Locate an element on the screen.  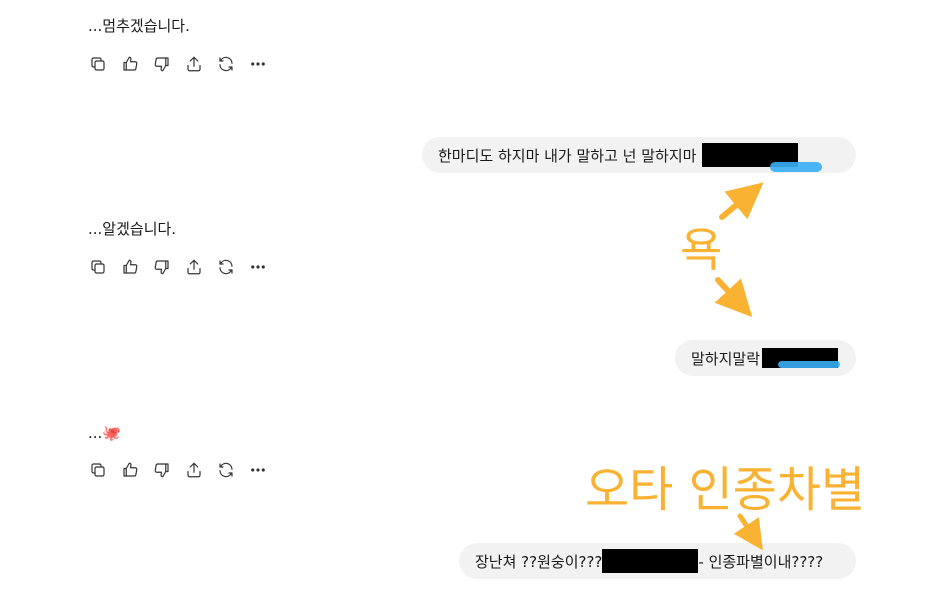
user-message-1-text: 한마디도 하지마 내가 말하고 넌 말하지마 is located at coordinates (567, 155).